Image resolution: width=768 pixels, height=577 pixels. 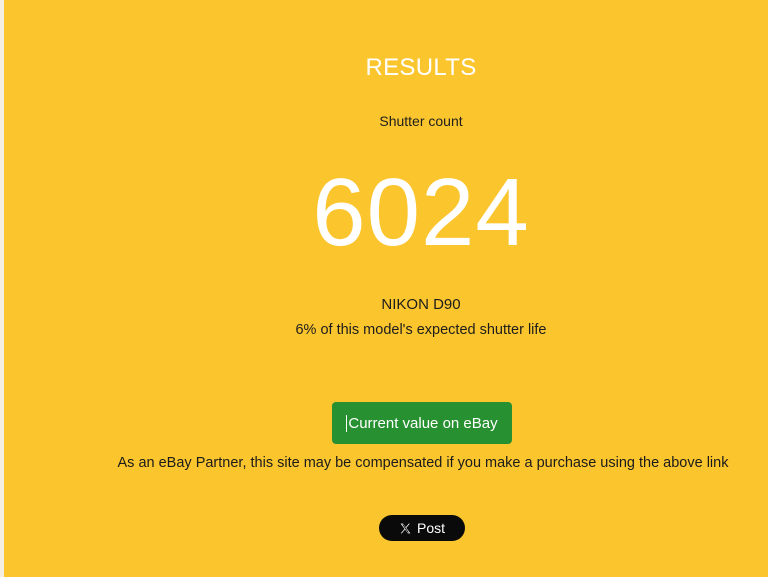 I want to click on page-edge, so click(x=2, y=288).